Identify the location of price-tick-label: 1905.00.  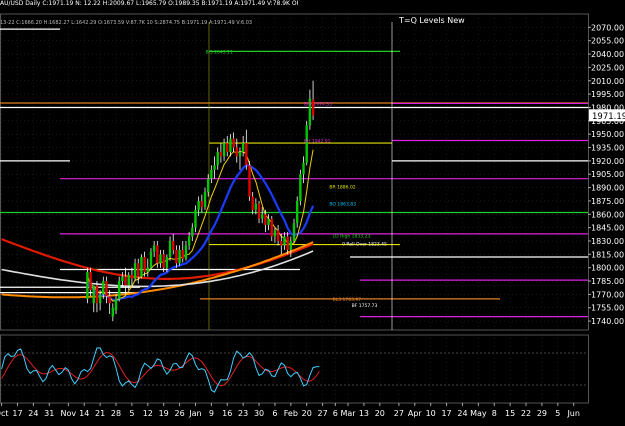
(607, 174).